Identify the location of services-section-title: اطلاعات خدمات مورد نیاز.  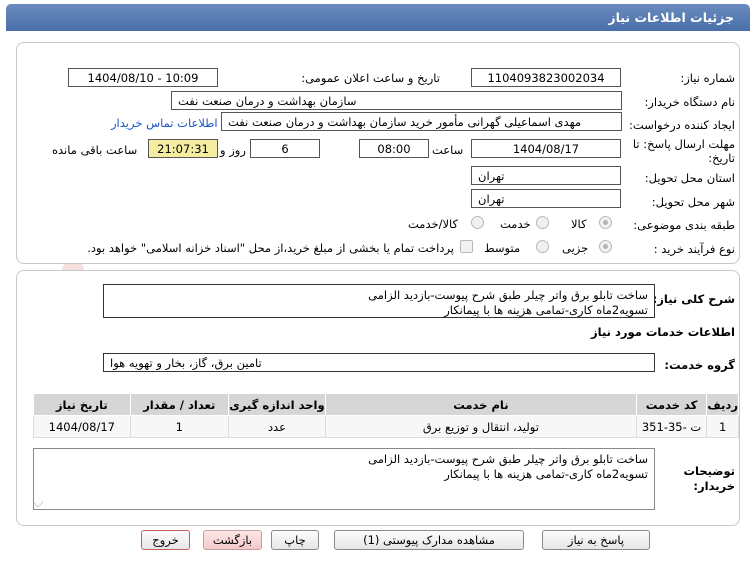
(663, 332).